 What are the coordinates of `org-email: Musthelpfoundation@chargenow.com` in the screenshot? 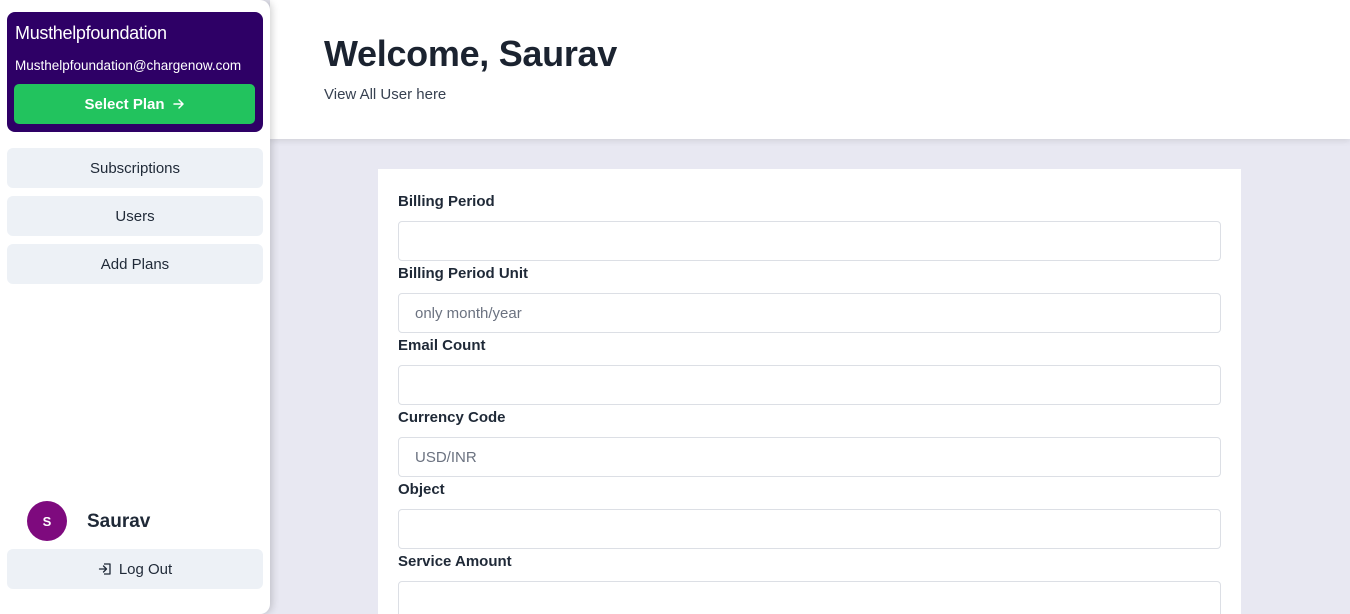 It's located at (128, 65).